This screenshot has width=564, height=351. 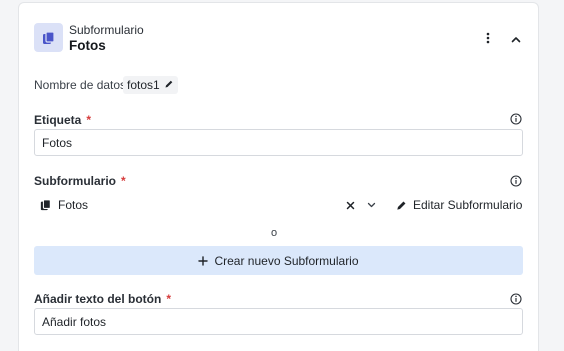 I want to click on edit-subform-label: Editar Subformulario, so click(x=468, y=205).